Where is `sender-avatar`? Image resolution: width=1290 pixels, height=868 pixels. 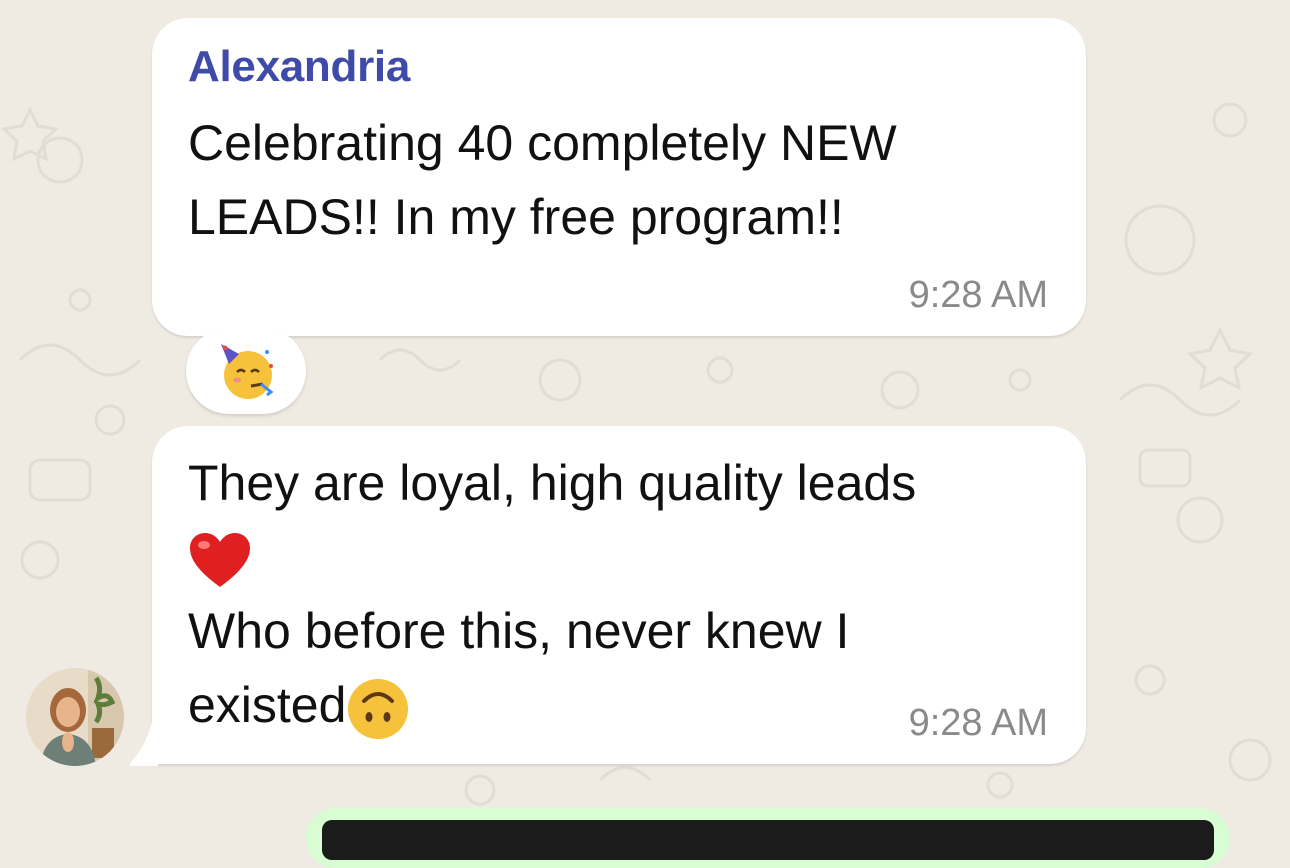
sender-avatar is located at coordinates (75, 717).